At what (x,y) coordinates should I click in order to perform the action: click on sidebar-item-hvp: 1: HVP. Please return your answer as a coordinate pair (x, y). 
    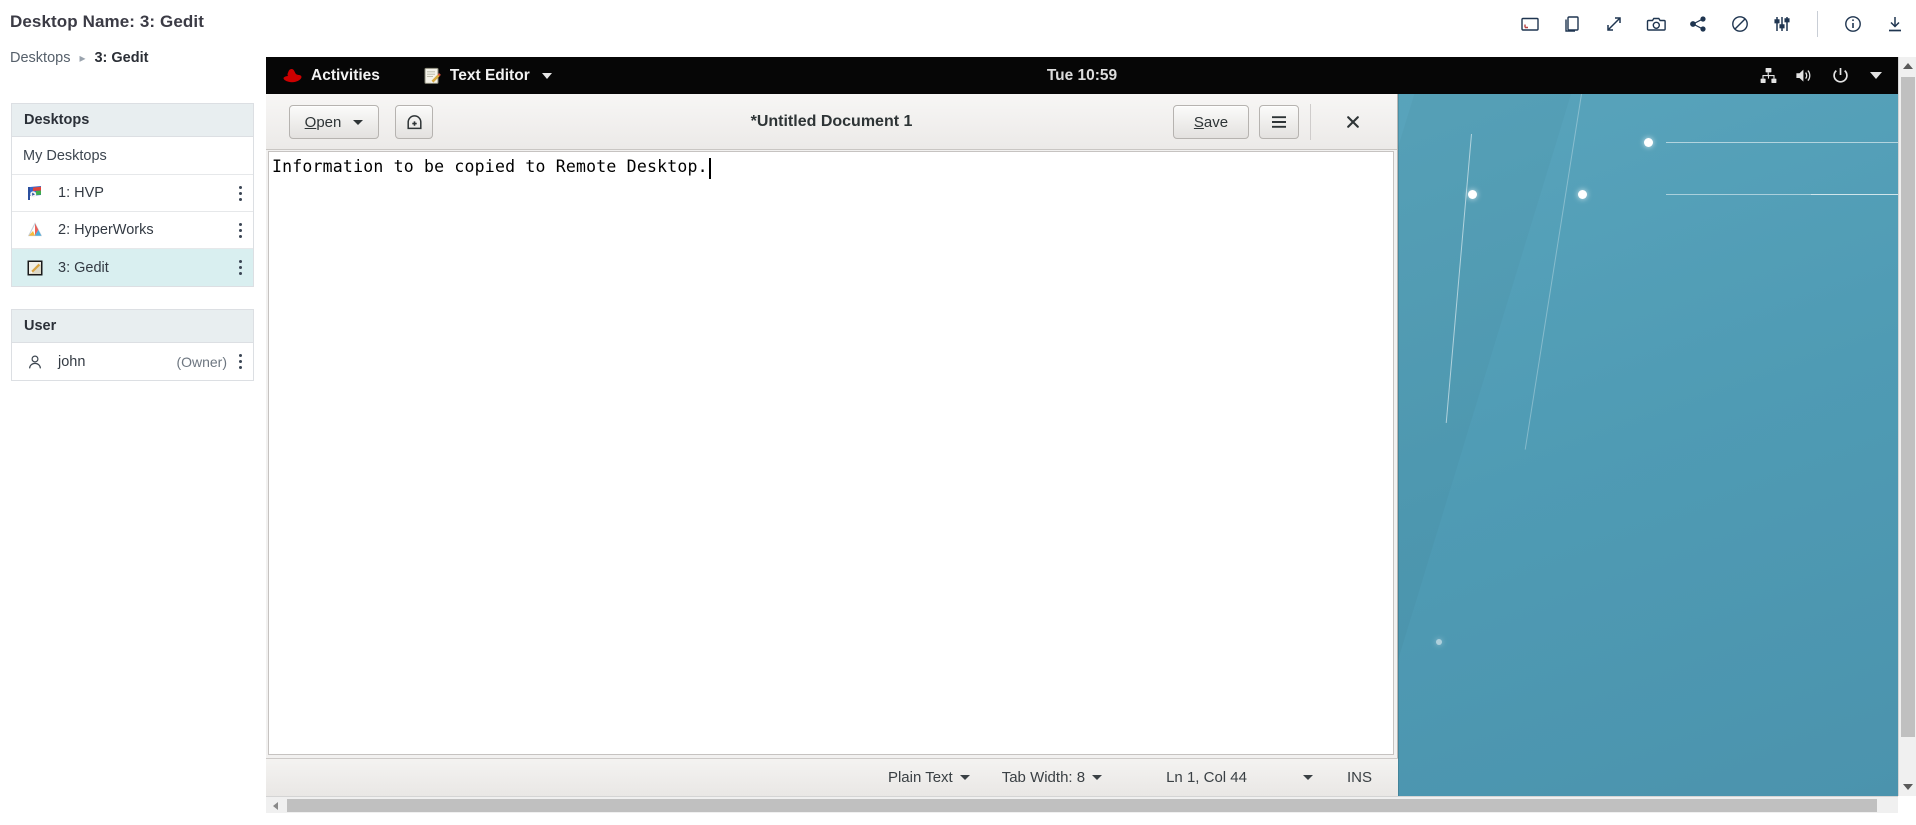
    Looking at the image, I should click on (132, 193).